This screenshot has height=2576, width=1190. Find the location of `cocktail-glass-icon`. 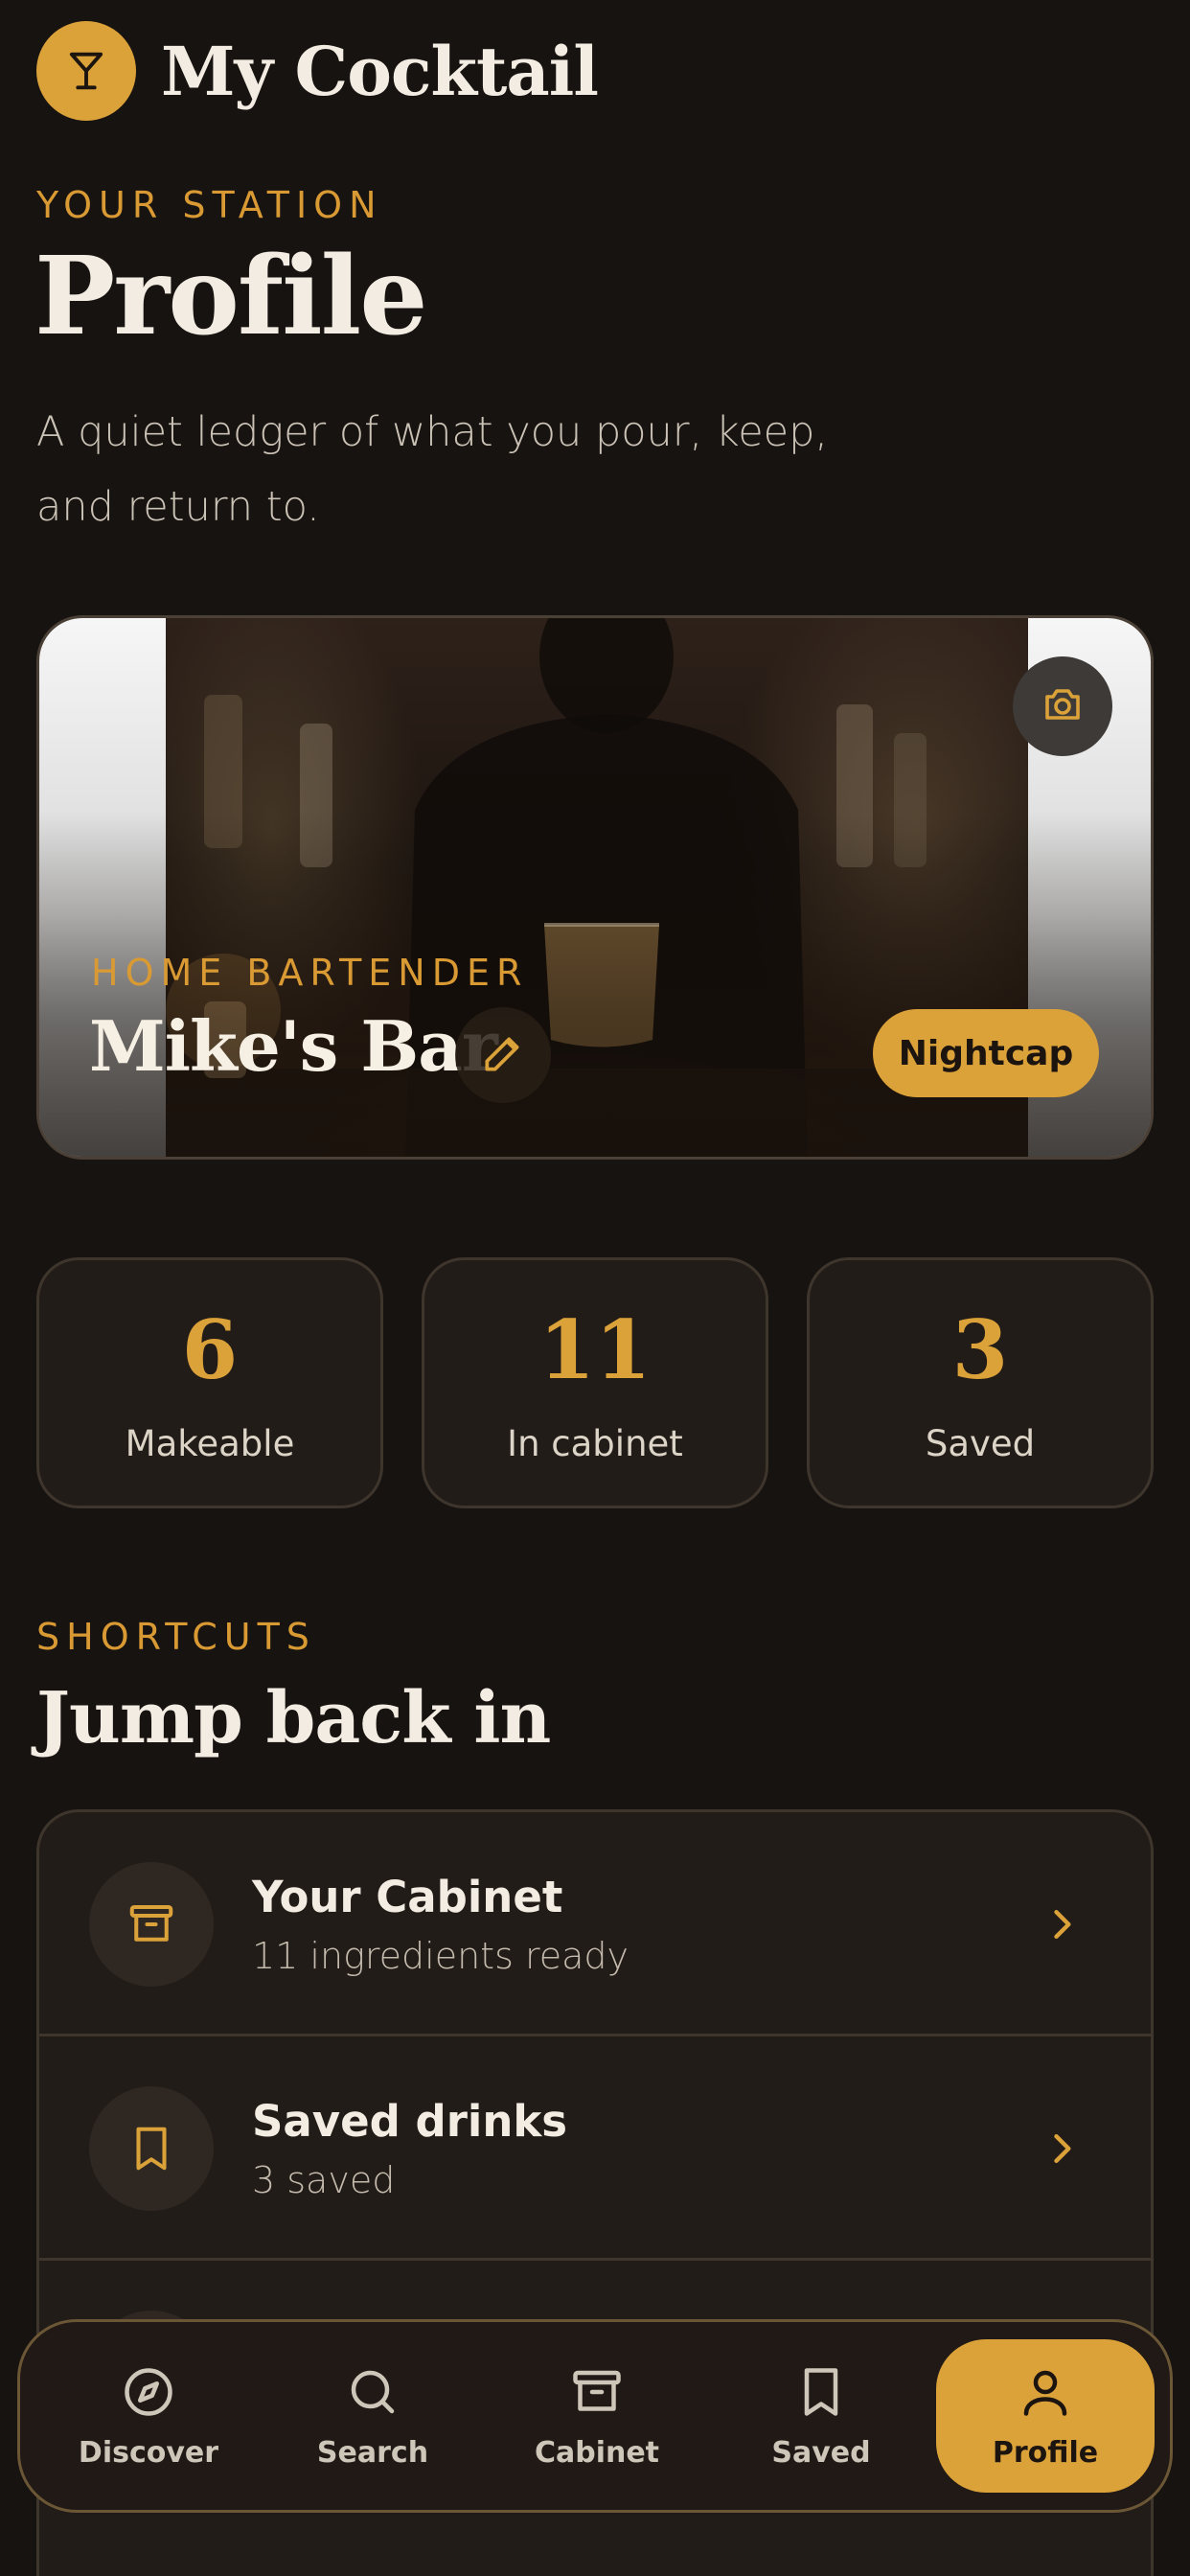

cocktail-glass-icon is located at coordinates (86, 71).